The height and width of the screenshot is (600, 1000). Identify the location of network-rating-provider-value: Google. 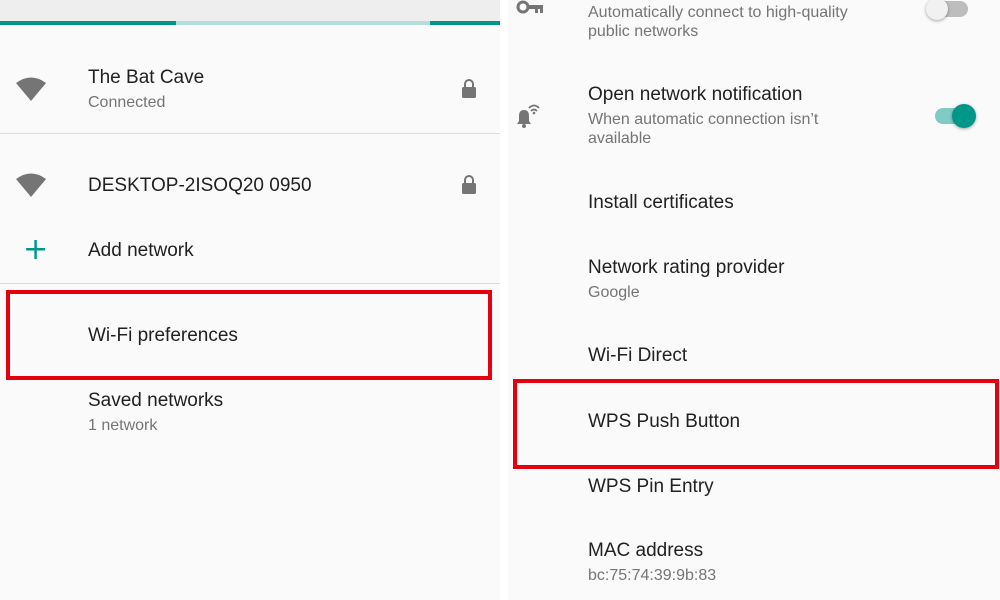
(614, 292).